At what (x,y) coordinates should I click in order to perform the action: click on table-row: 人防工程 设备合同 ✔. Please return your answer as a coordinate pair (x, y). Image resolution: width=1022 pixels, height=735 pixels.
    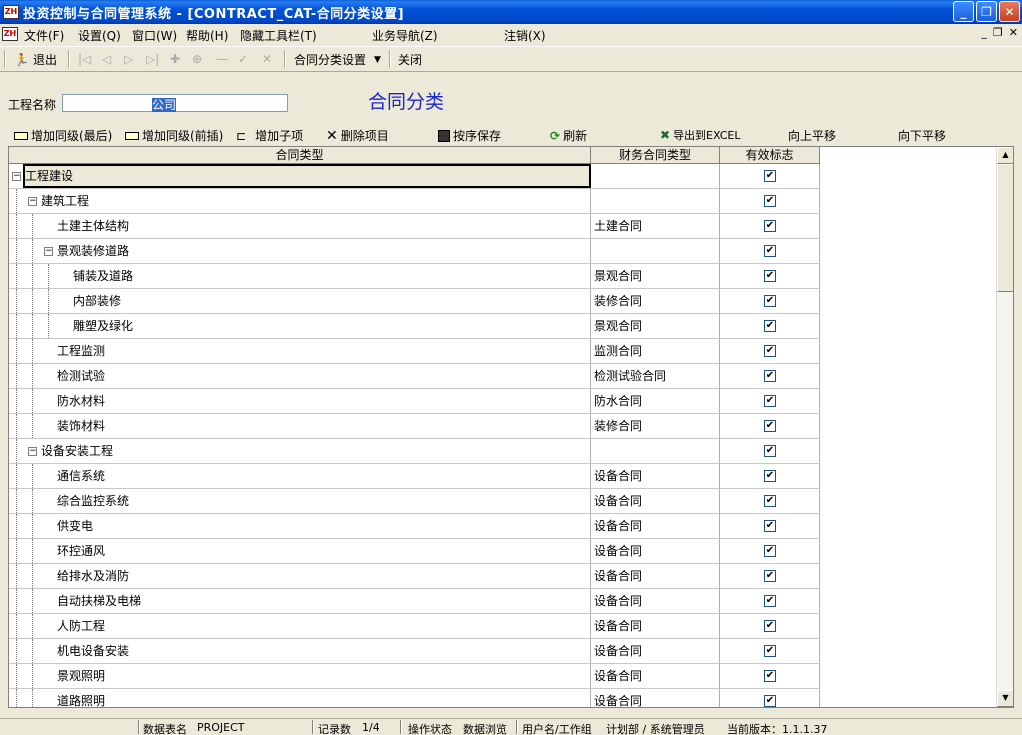
    Looking at the image, I should click on (415, 626).